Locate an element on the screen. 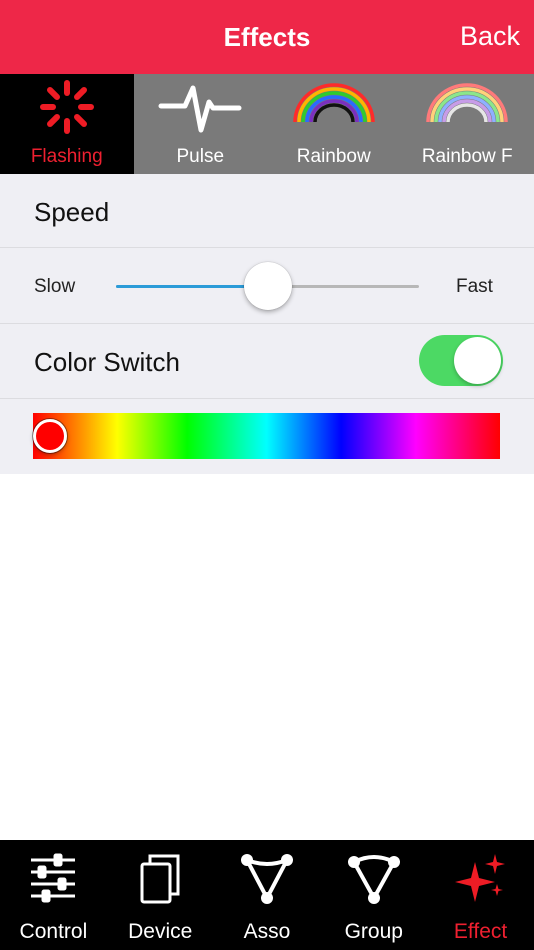 The width and height of the screenshot is (534, 950). tab-pulse: Pulse is located at coordinates (201, 124).